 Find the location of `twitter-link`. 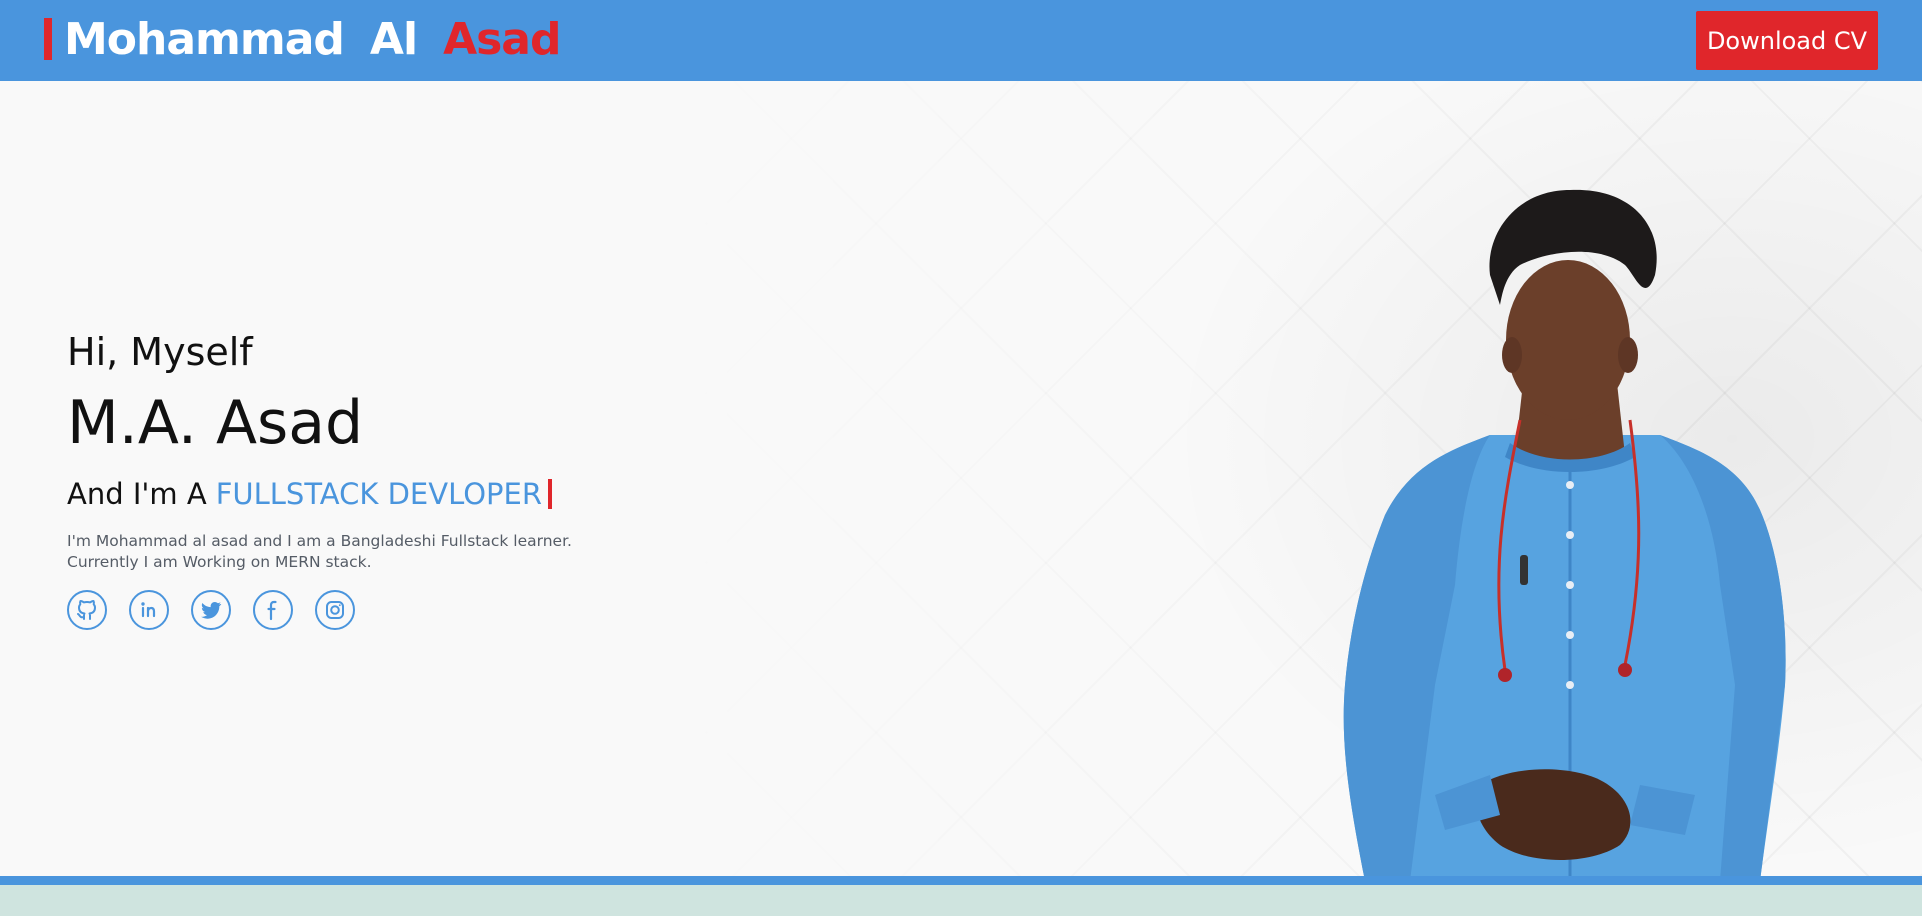

twitter-link is located at coordinates (211, 610).